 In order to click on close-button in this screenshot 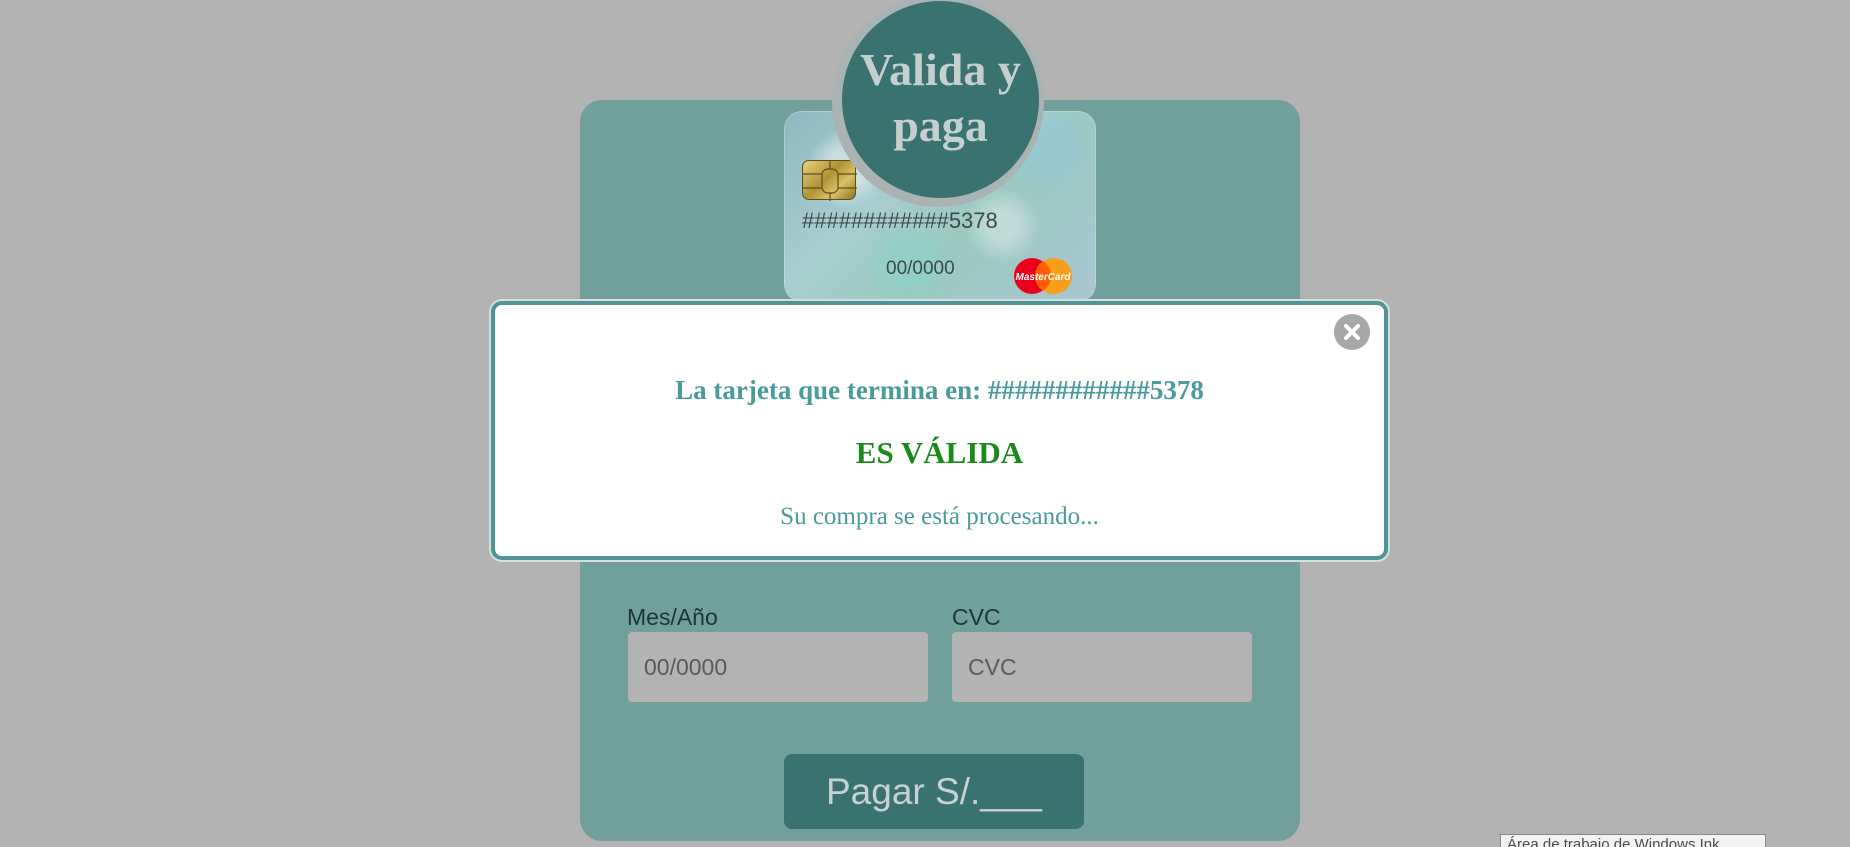, I will do `click(1352, 332)`.